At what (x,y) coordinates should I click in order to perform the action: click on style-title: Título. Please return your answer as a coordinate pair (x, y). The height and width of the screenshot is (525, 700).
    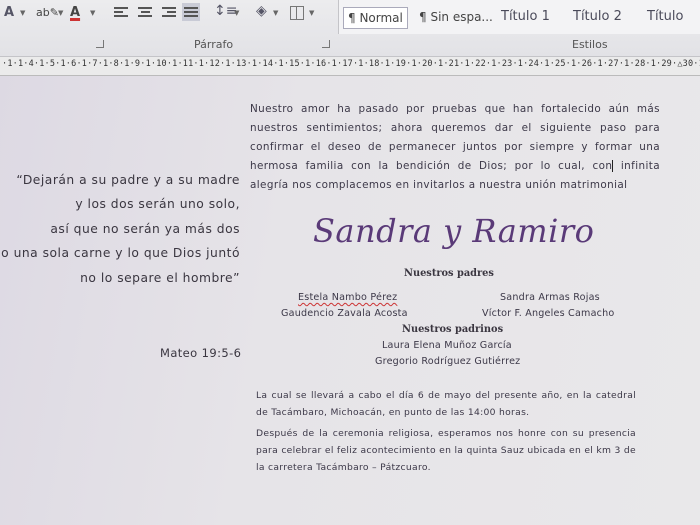
    Looking at the image, I should click on (665, 17).